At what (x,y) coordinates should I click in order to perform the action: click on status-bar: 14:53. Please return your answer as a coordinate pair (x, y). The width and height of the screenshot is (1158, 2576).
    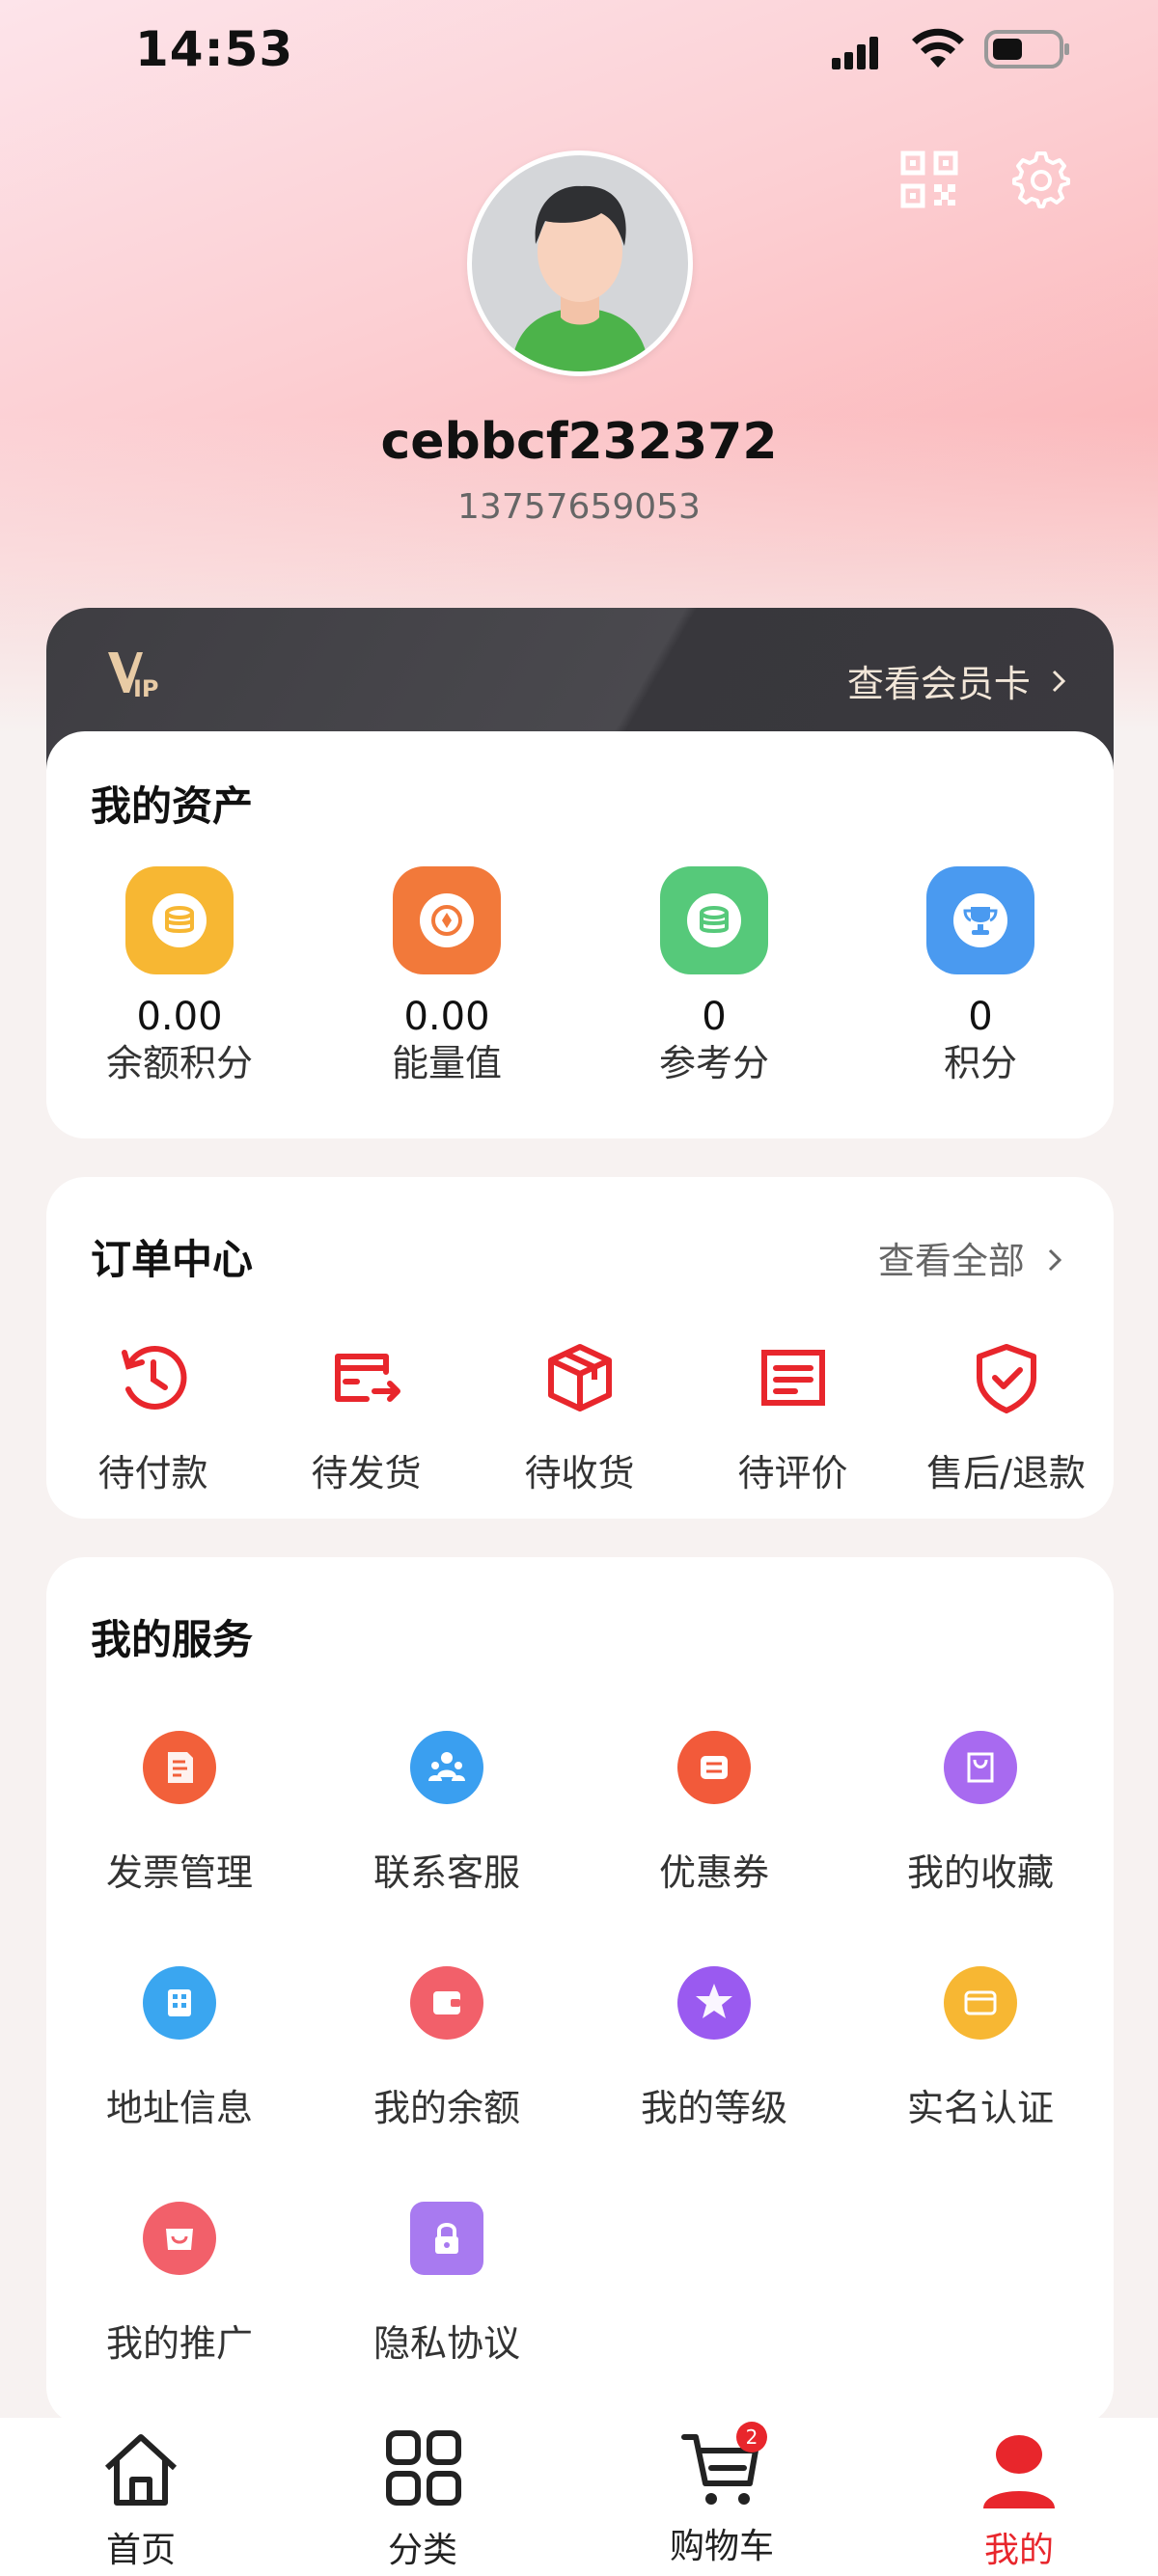
    Looking at the image, I should click on (579, 48).